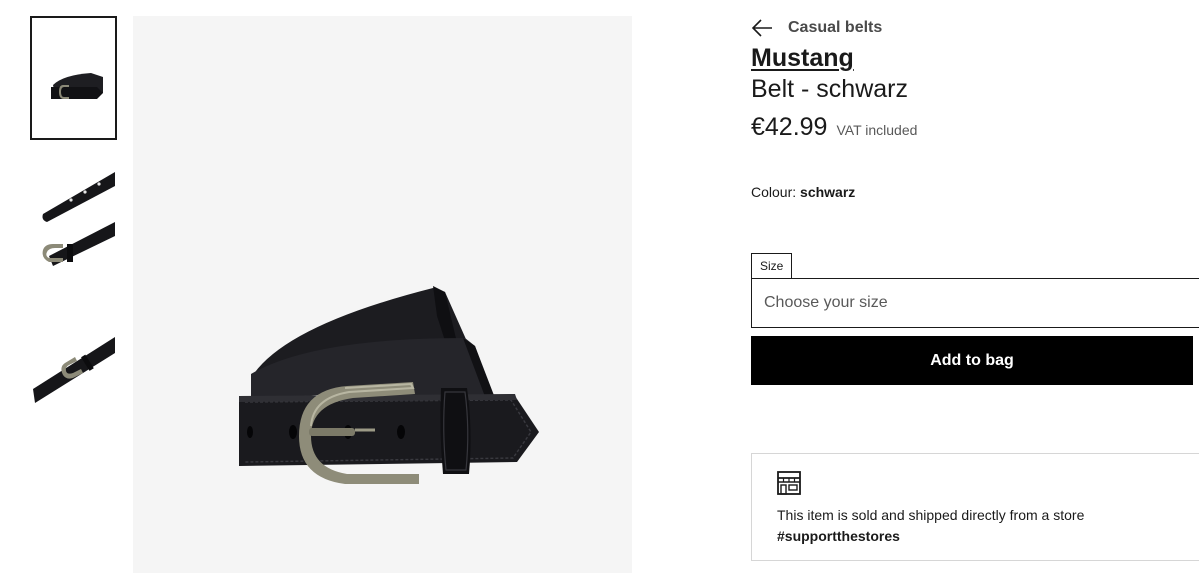 This screenshot has height=573, width=1199. Describe the element at coordinates (834, 127) in the screenshot. I see `price-row: €42.99 VAT included` at that location.